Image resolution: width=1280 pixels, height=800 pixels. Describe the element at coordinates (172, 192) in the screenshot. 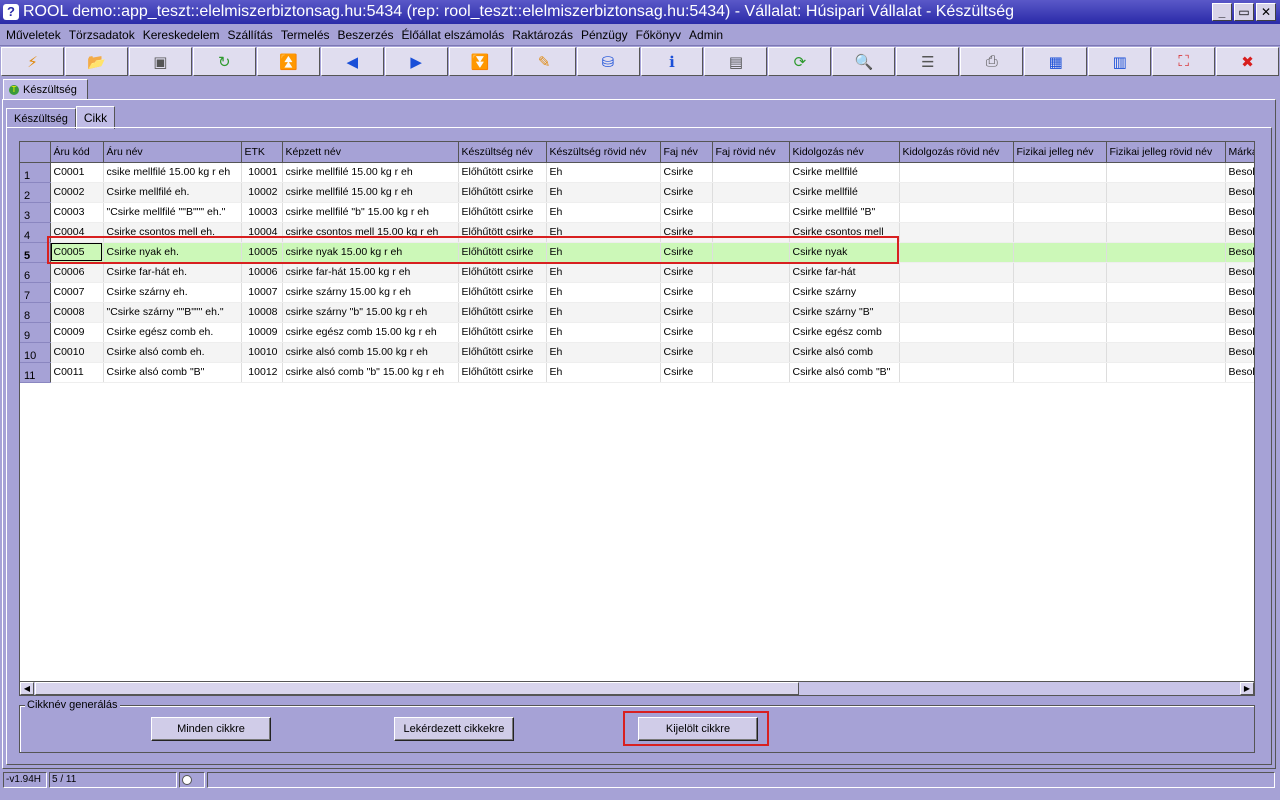

I see `table-cell: Csirke mellfilé eh.` at that location.